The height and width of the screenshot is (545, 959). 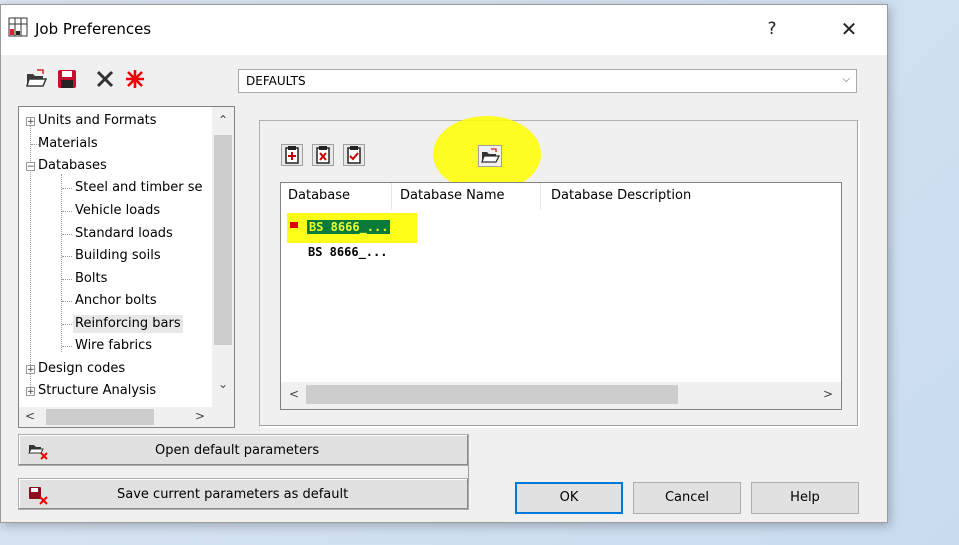 What do you see at coordinates (117, 211) in the screenshot?
I see `tree-item-vehicle-loads: Vehicle loads` at bounding box center [117, 211].